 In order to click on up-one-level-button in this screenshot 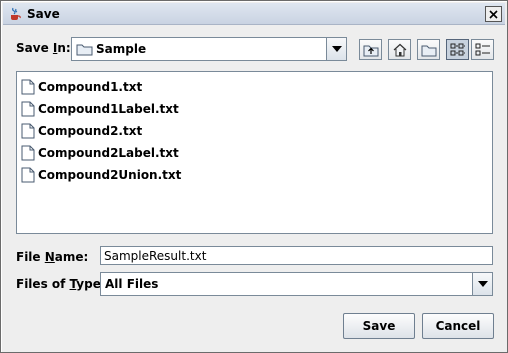, I will do `click(370, 49)`.